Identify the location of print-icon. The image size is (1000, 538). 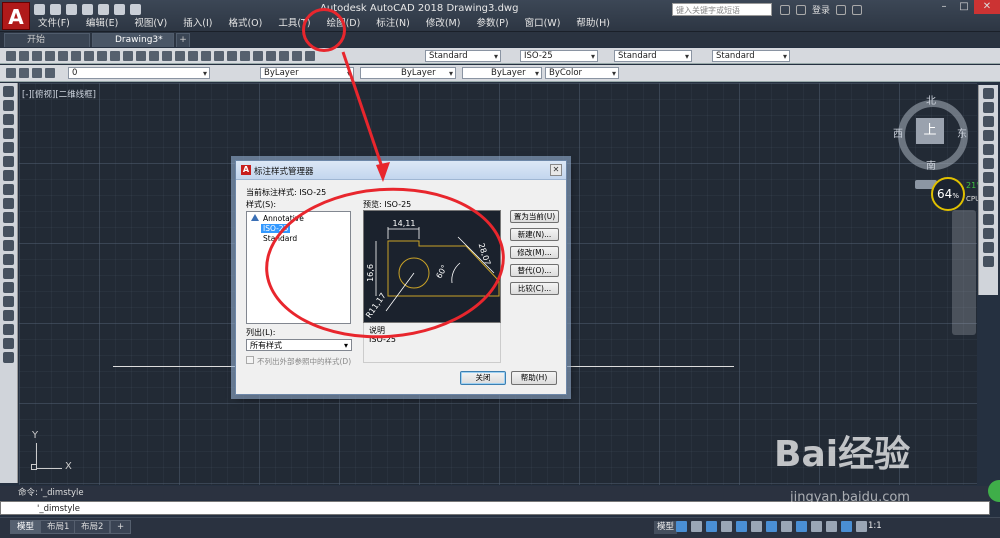
(103, 9).